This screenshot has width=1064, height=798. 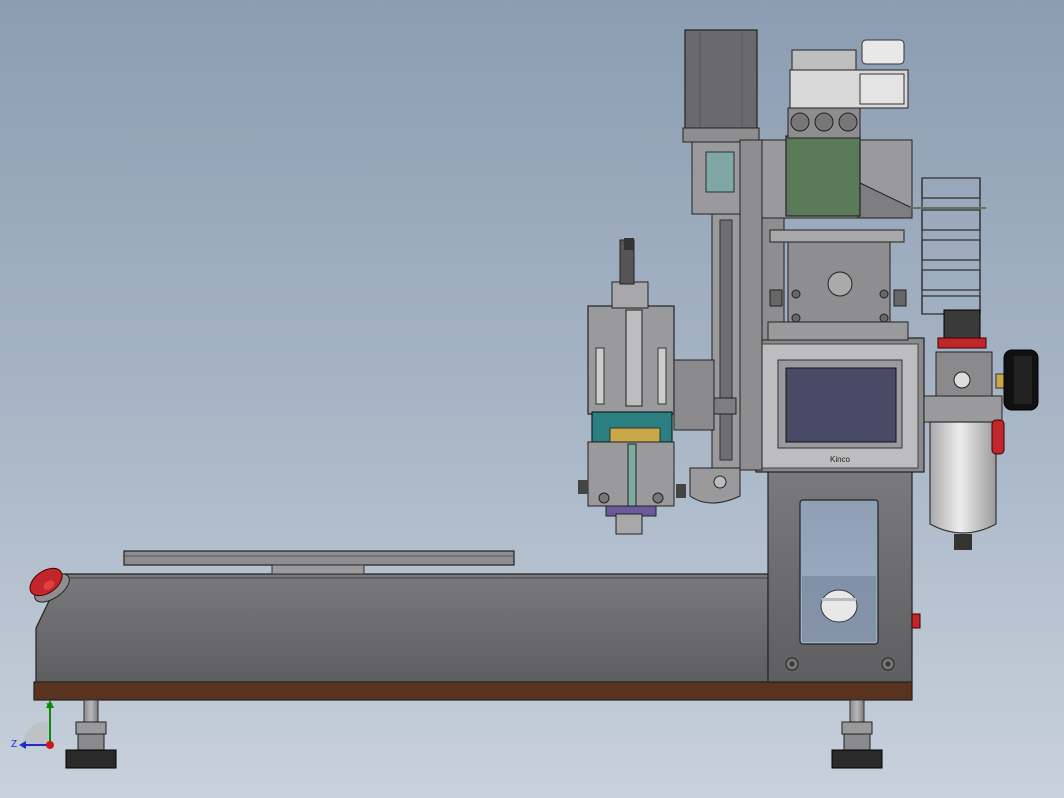 What do you see at coordinates (948, 246) in the screenshot?
I see `cable-chain` at bounding box center [948, 246].